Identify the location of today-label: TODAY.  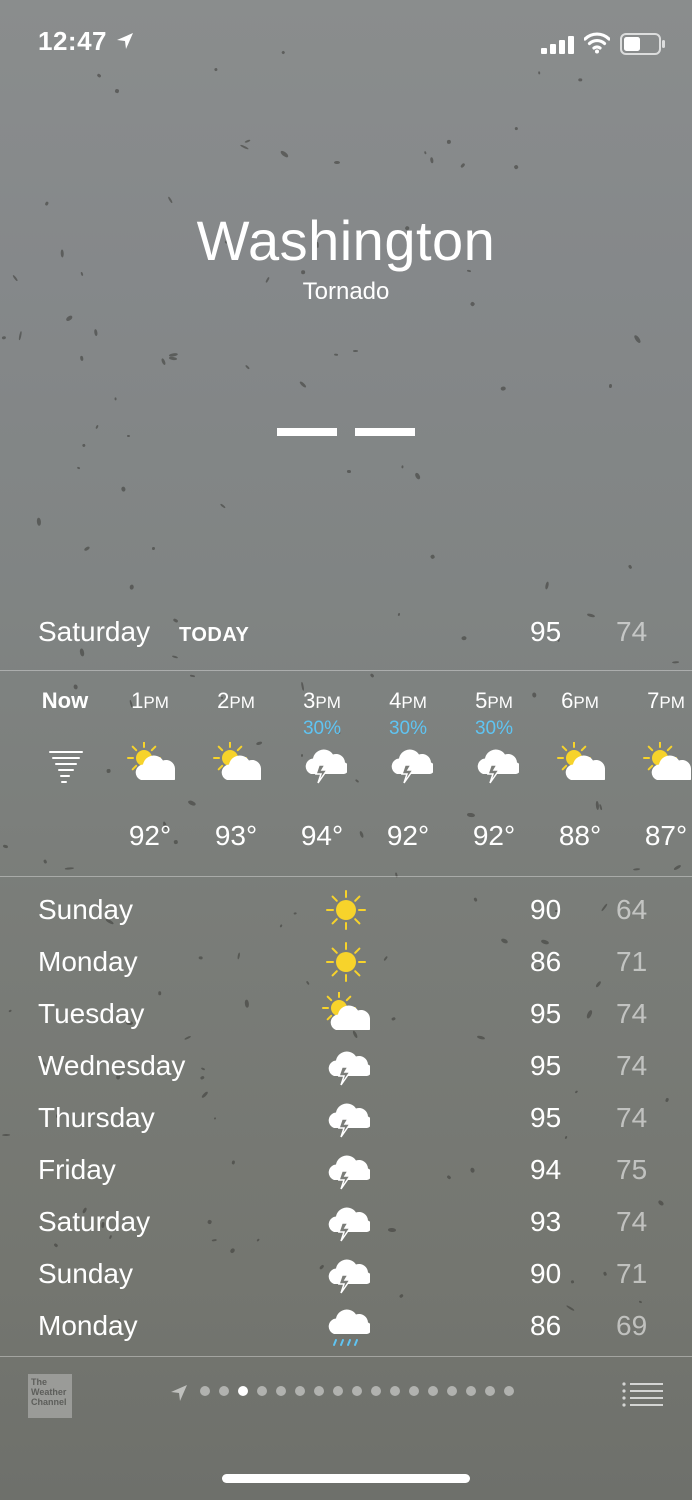
(214, 635).